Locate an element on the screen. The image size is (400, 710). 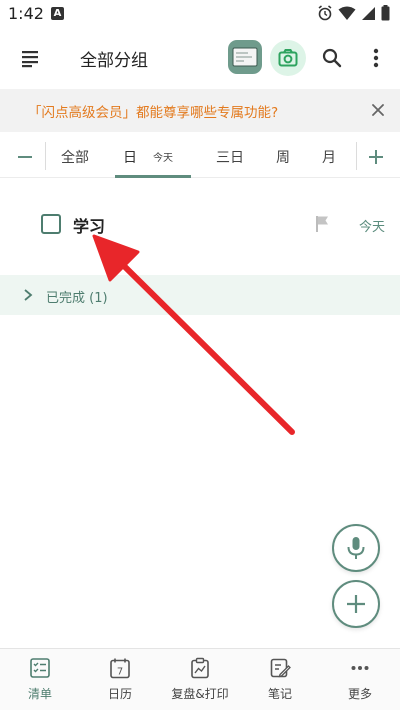
microphone-icon is located at coordinates (356, 548).